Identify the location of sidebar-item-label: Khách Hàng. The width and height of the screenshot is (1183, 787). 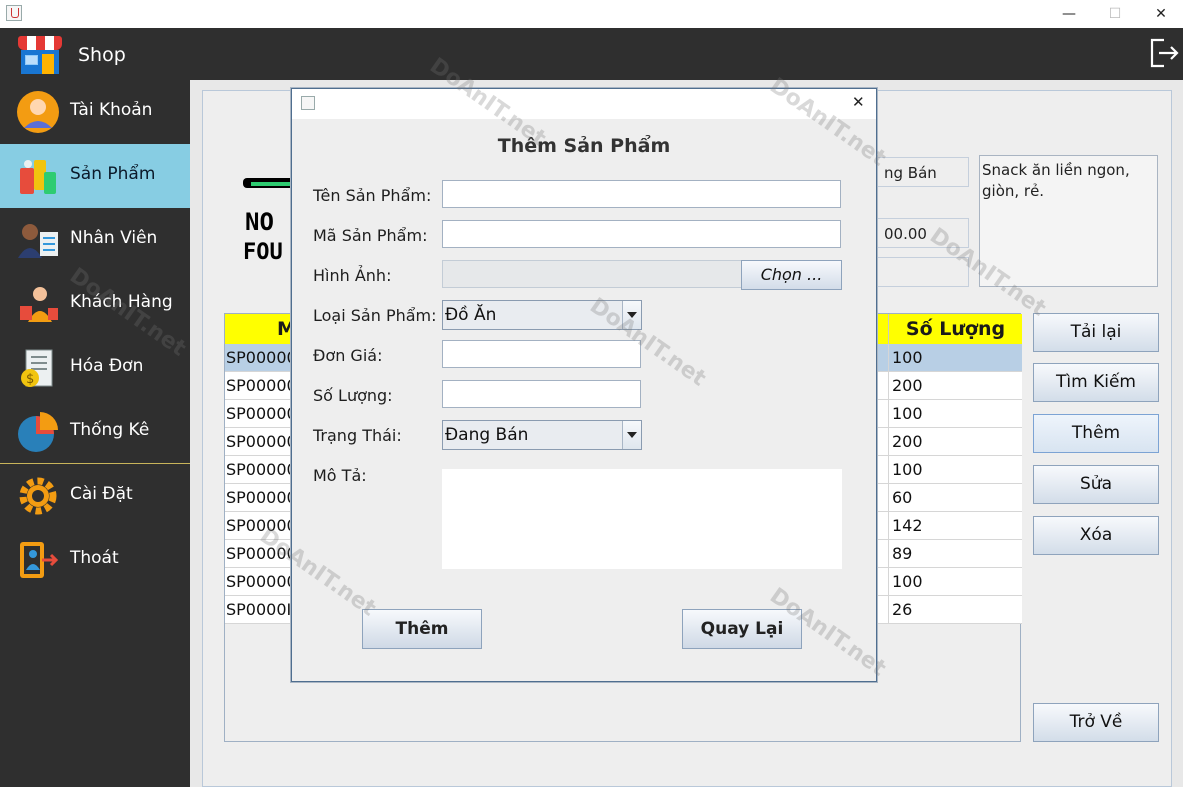
(121, 302).